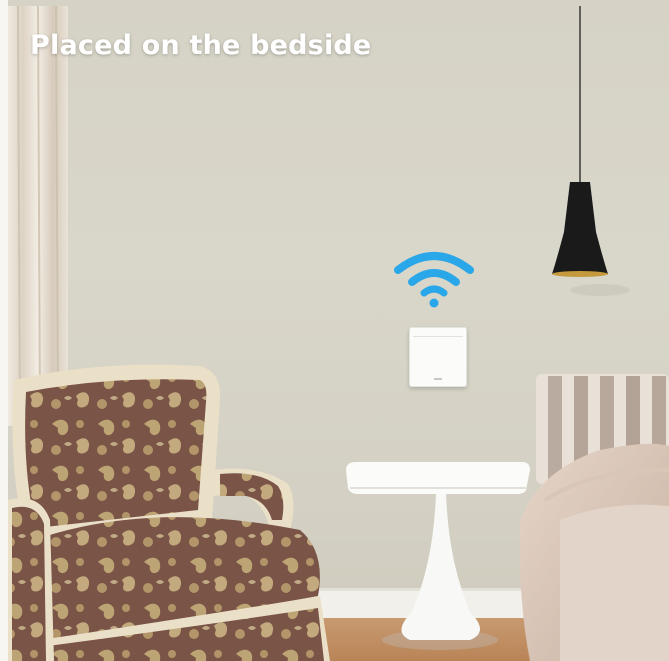  What do you see at coordinates (438, 379) in the screenshot?
I see `switch-indicator` at bounding box center [438, 379].